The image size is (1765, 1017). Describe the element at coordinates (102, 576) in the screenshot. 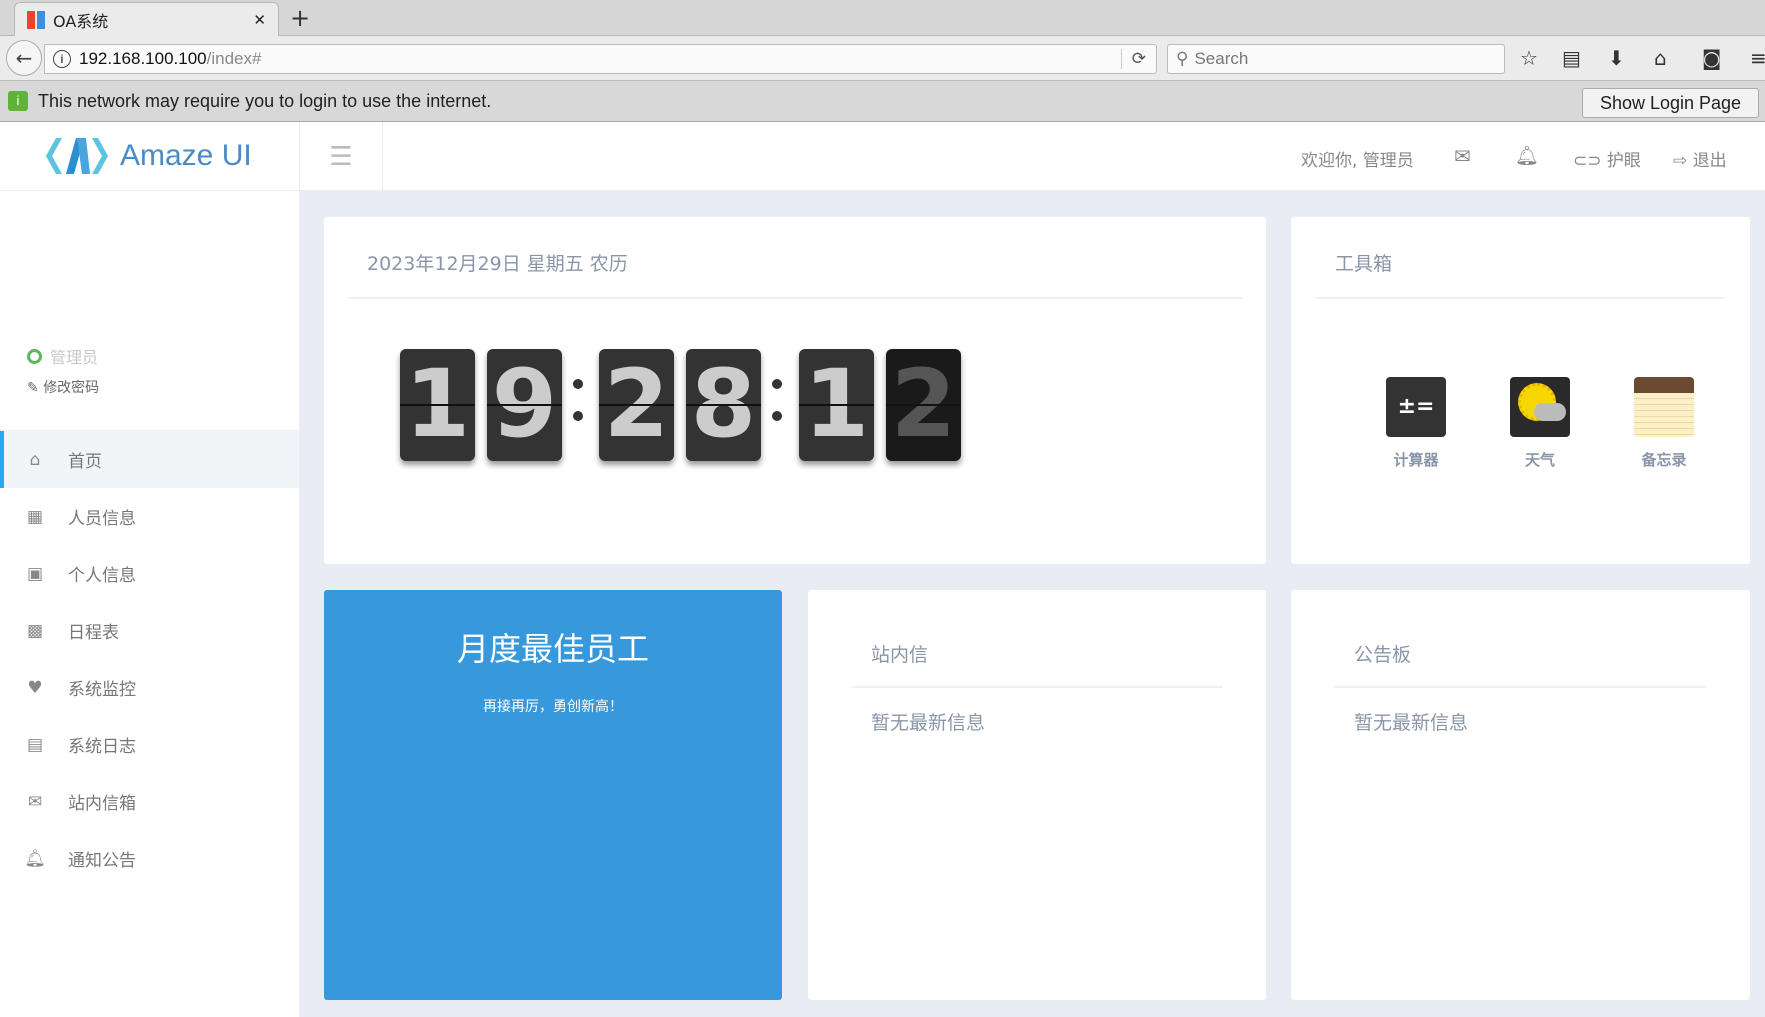

I see `sidebar-item-label: 个人信息` at that location.